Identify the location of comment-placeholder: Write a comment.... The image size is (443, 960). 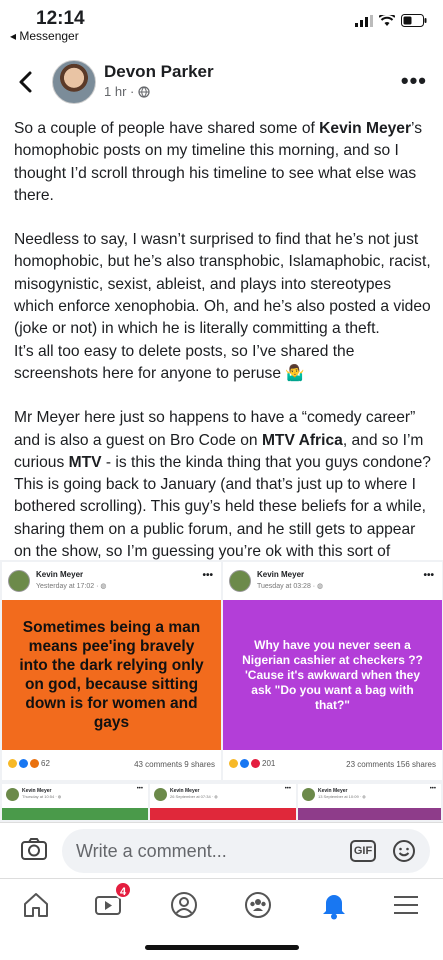
(151, 851).